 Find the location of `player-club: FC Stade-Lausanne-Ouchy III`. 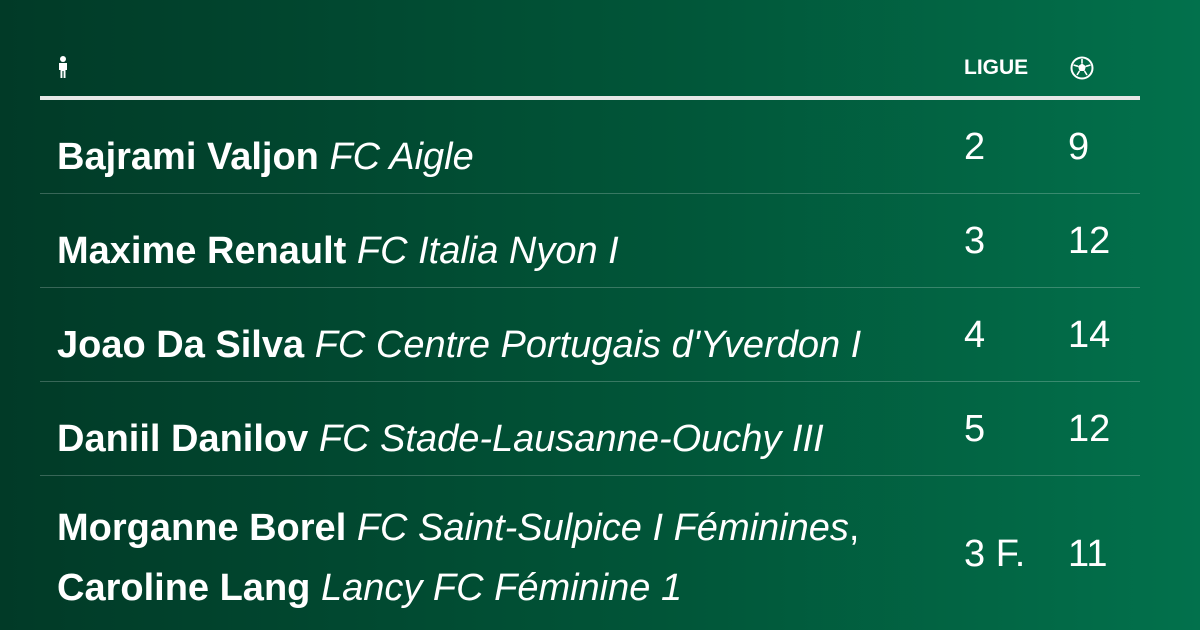

player-club: FC Stade-Lausanne-Ouchy III is located at coordinates (571, 439).